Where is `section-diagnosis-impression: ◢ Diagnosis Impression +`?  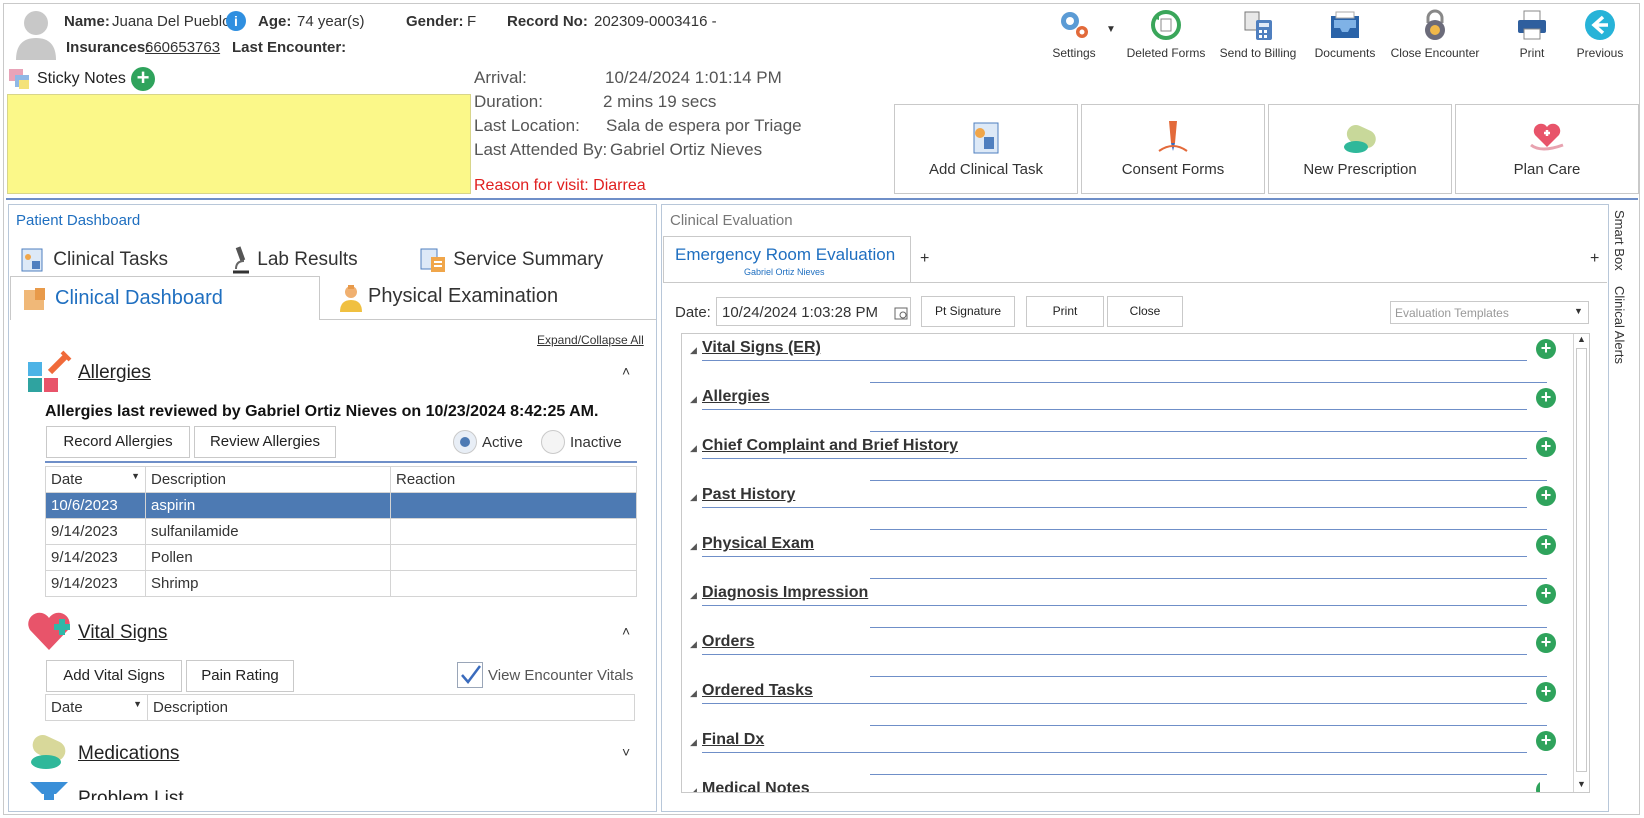 section-diagnosis-impression: ◢ Diagnosis Impression + is located at coordinates (1123, 605).